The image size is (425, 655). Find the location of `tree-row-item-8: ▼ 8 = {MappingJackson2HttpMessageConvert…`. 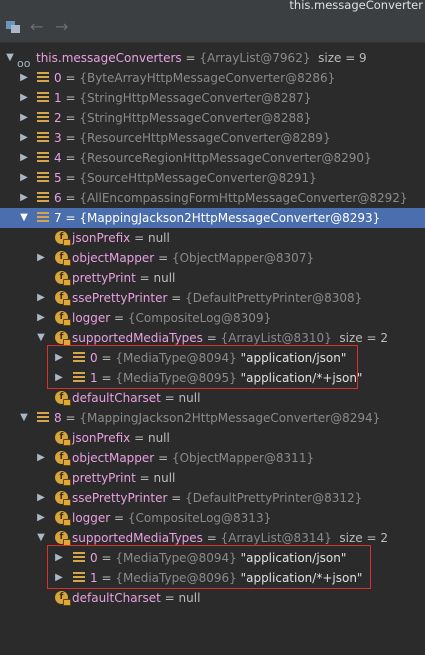

tree-row-item-8: ▼ 8 = {MappingJackson2HttpMessageConvert… is located at coordinates (212, 418).